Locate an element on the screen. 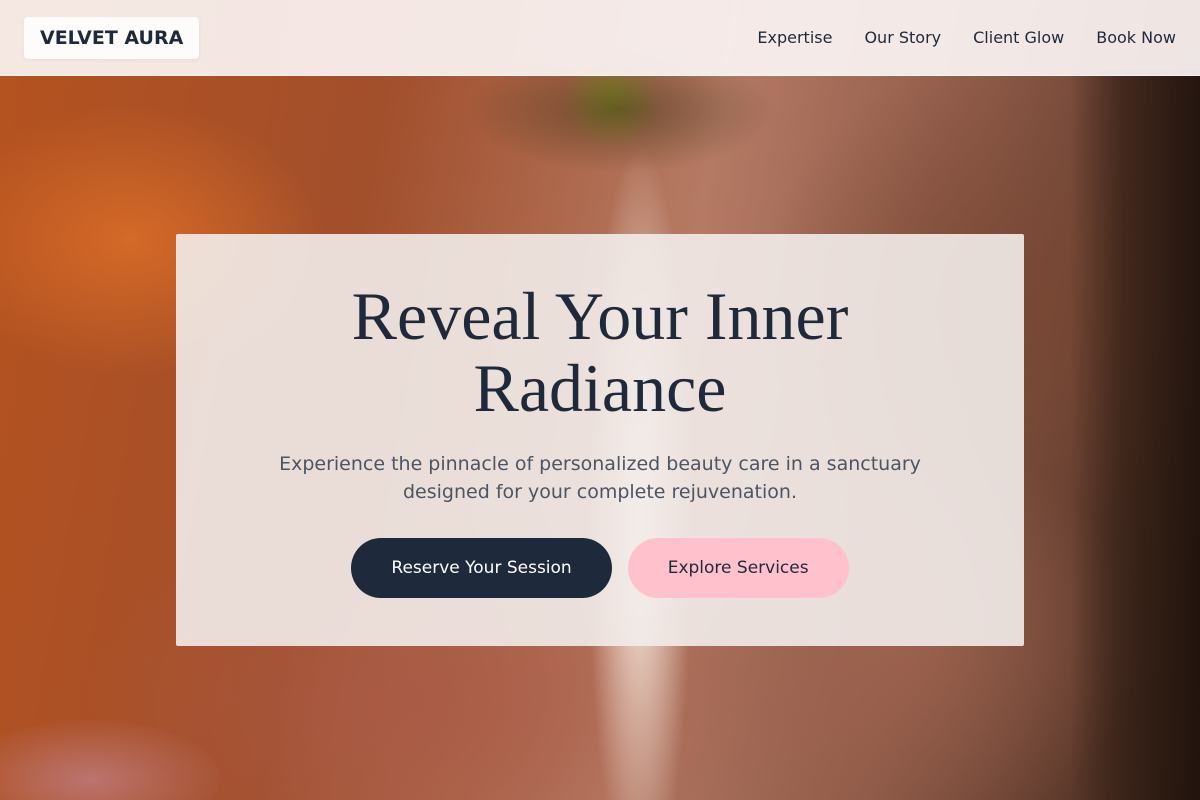 This screenshot has width=1200, height=800. reserve-session-button: Reserve Your Session is located at coordinates (481, 568).